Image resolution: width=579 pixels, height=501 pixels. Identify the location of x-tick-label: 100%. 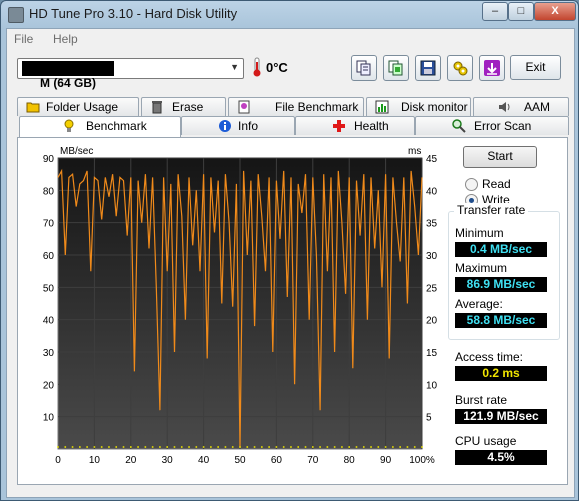
(422, 460).